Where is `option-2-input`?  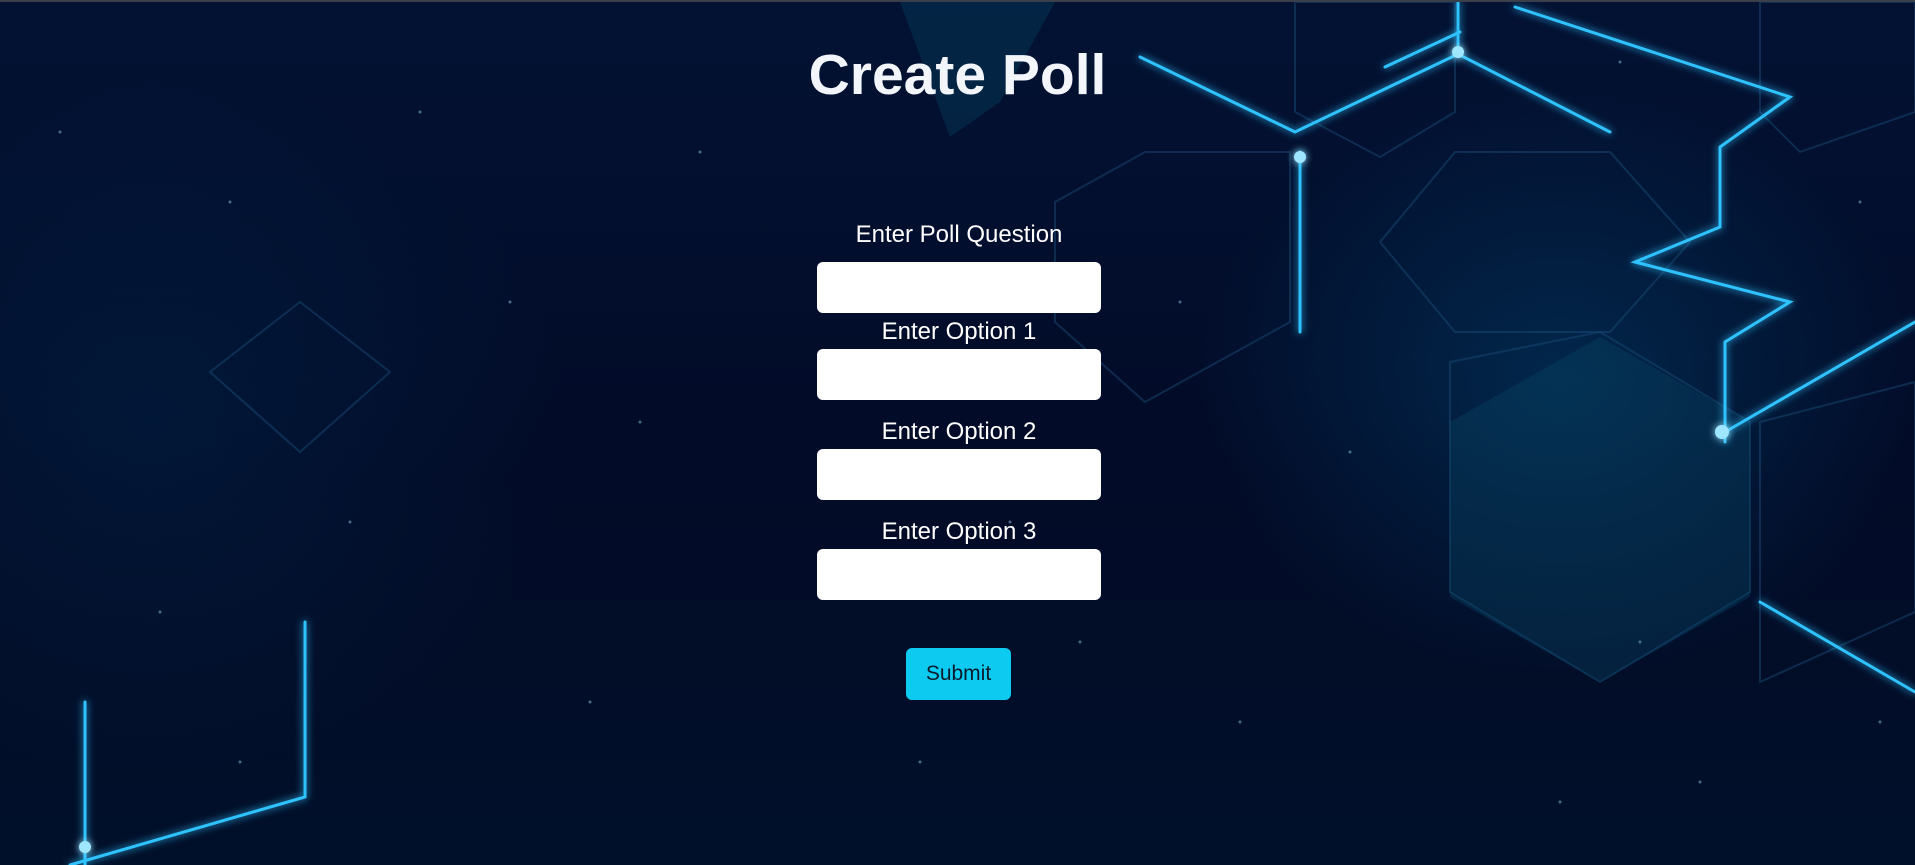 option-2-input is located at coordinates (959, 474).